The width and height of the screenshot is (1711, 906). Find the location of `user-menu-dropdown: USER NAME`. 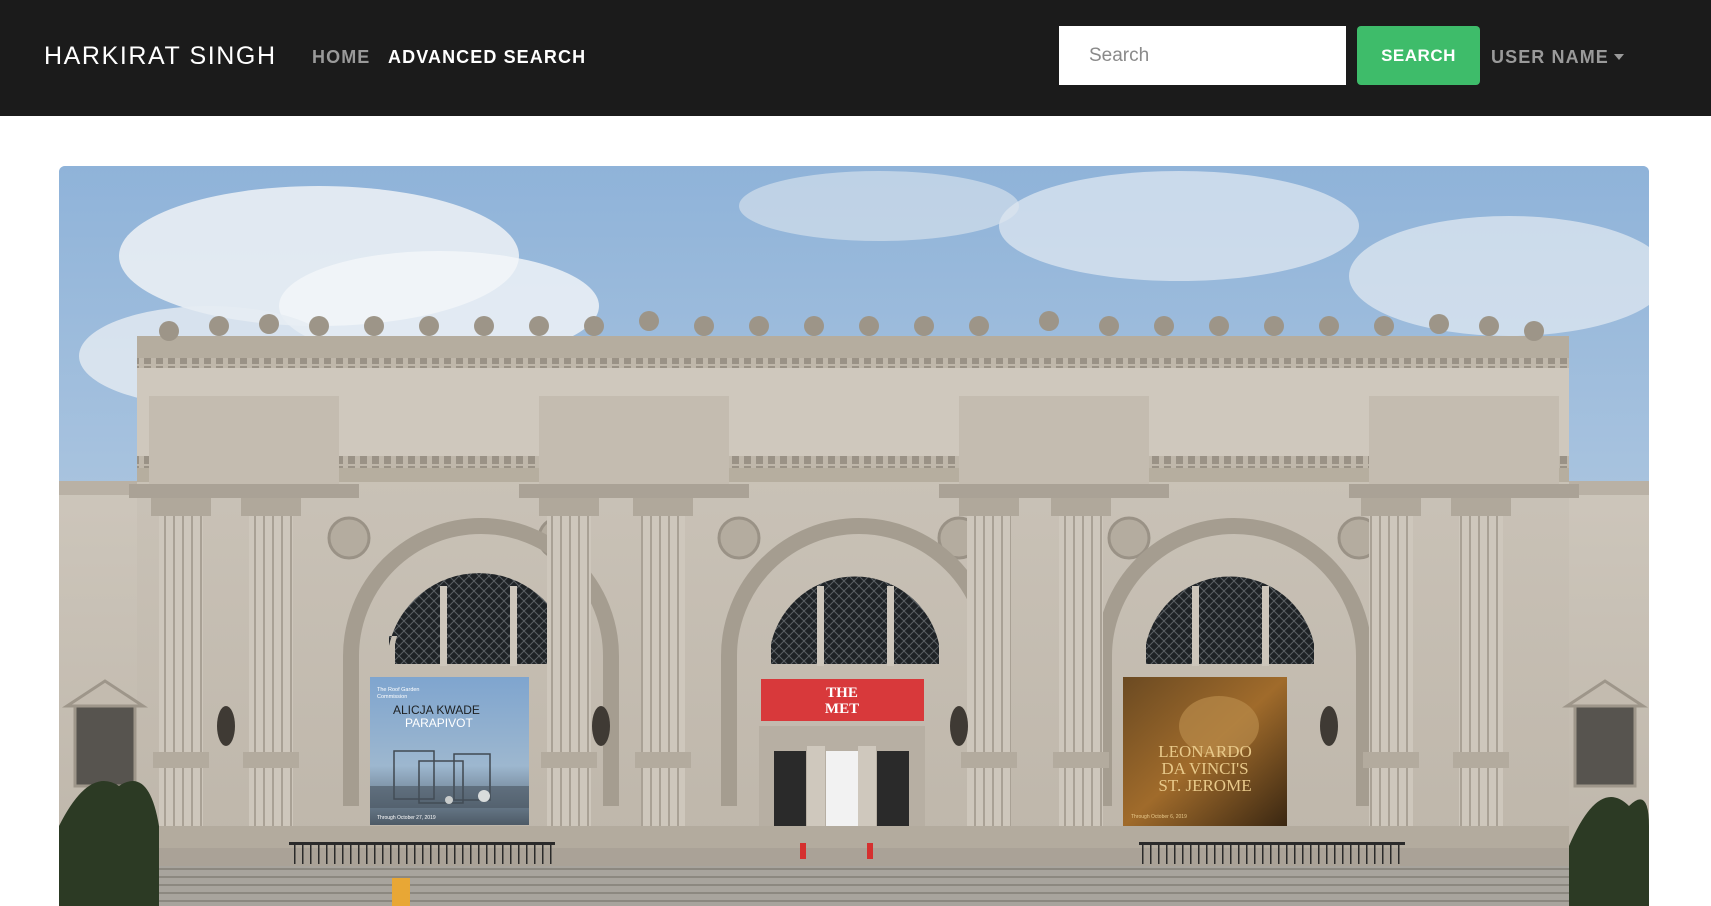

user-menu-dropdown: USER NAME is located at coordinates (1557, 57).